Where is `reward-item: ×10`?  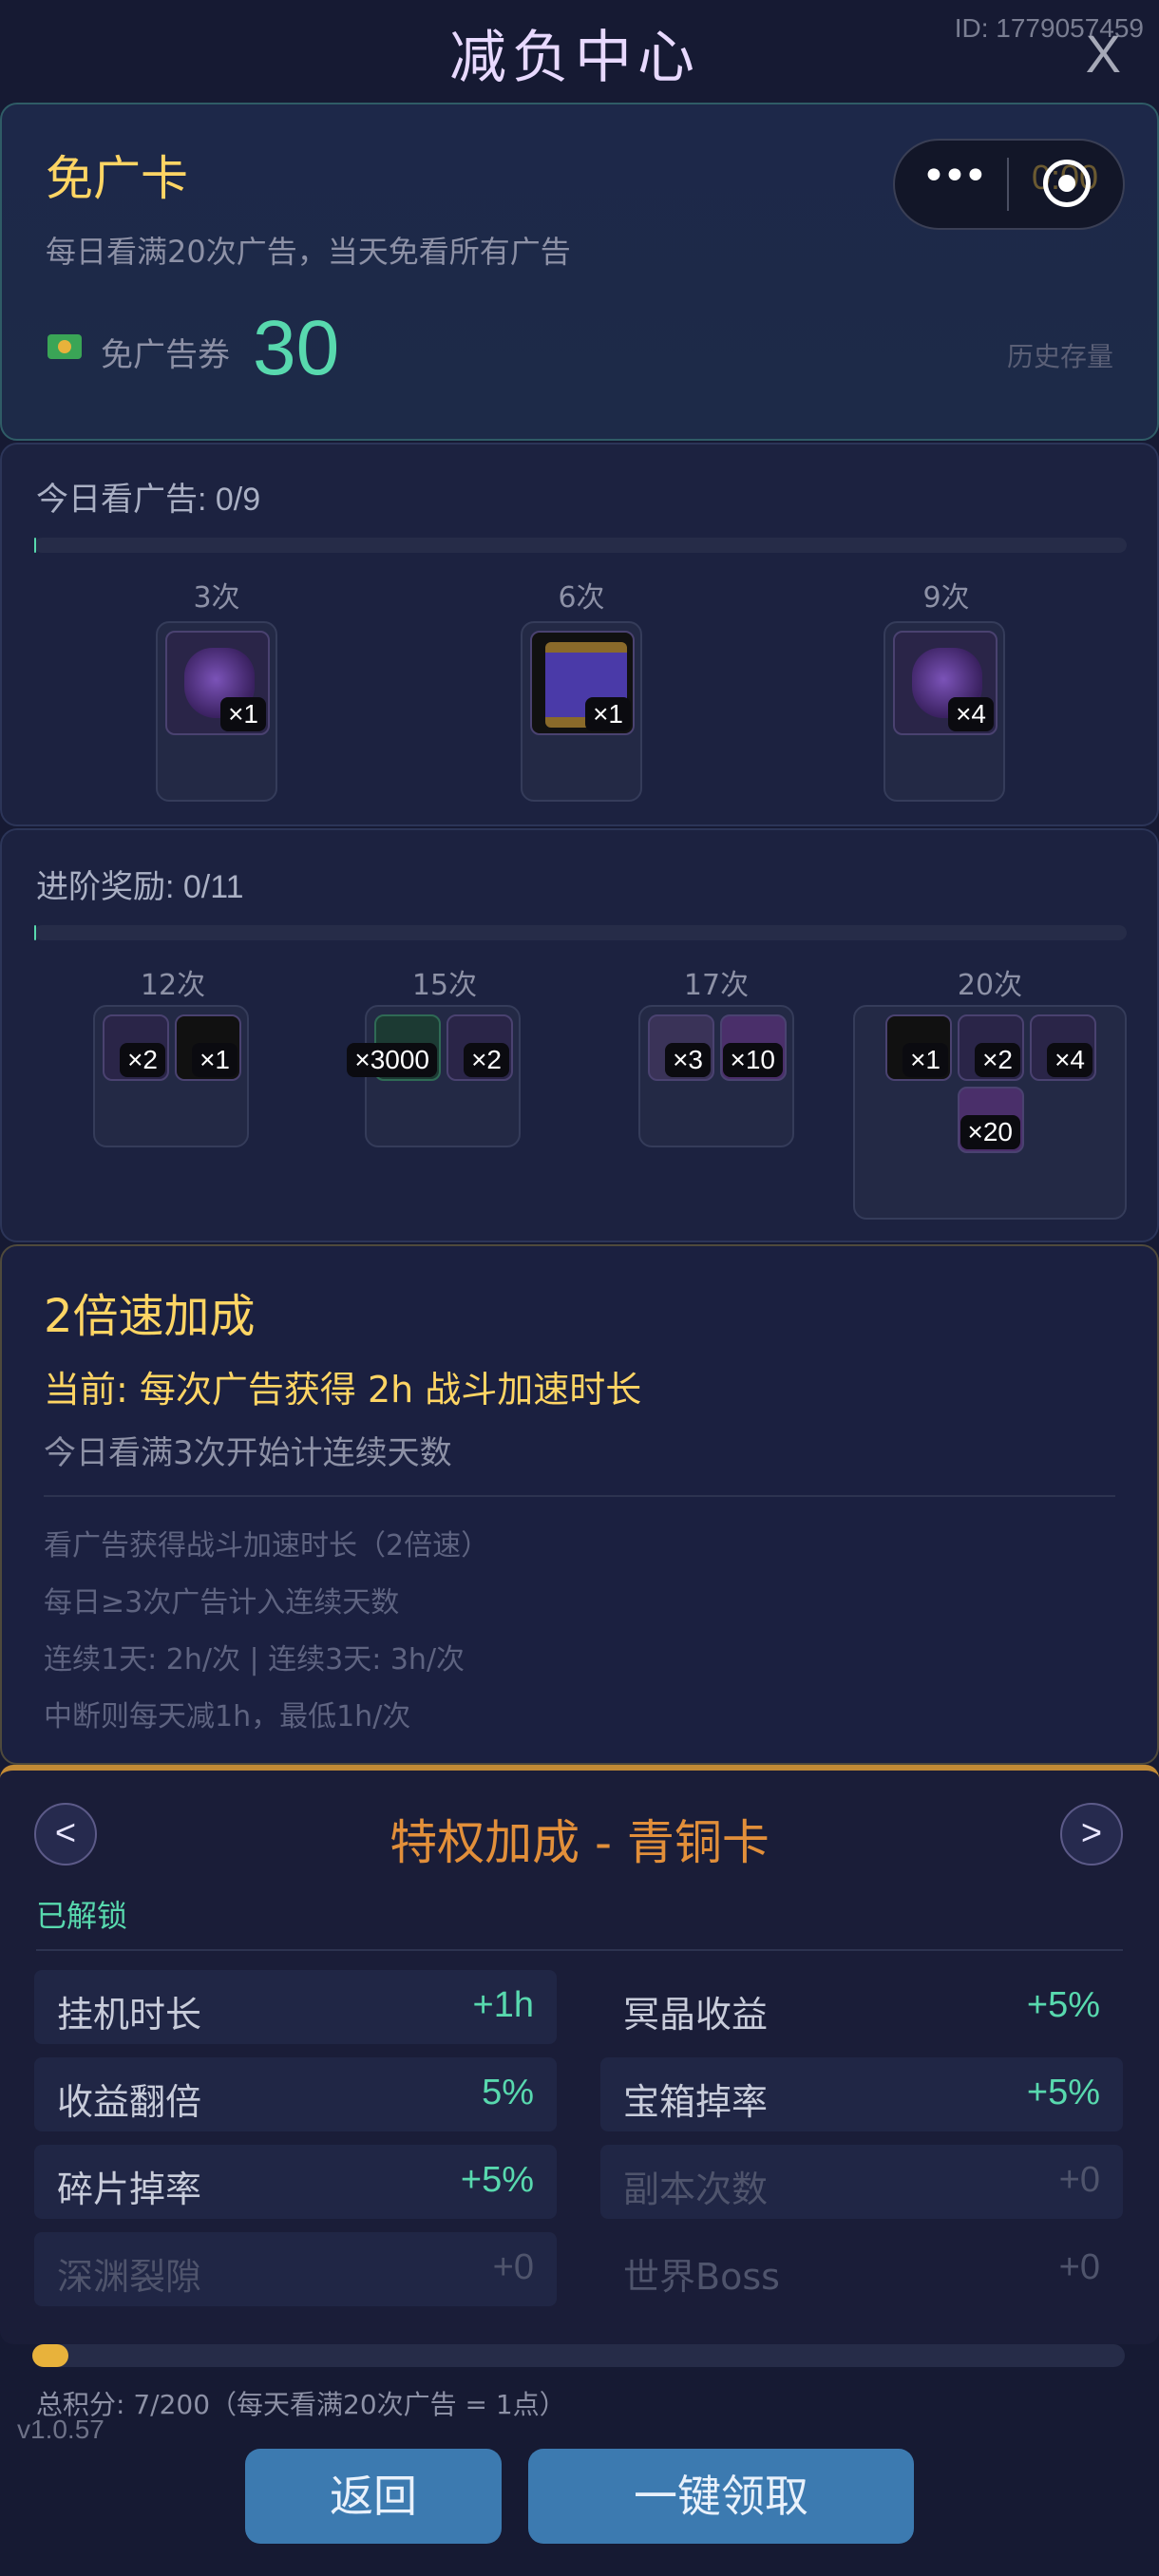
reward-item: ×10 is located at coordinates (753, 1047).